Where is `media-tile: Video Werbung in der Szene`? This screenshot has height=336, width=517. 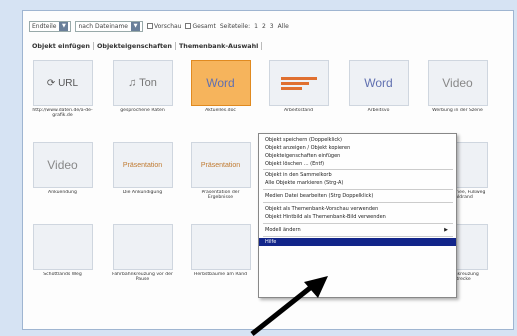
media-tile: Video Werbung in der Szene is located at coordinates (457, 90).